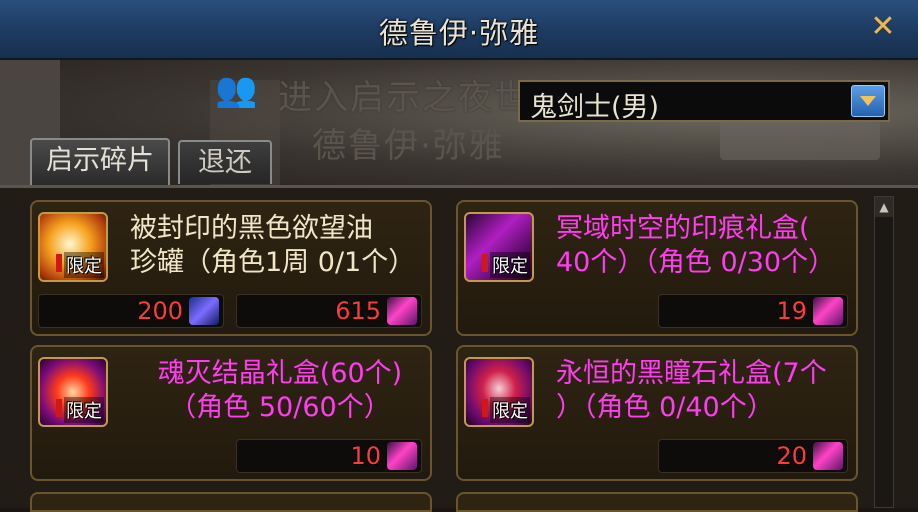  Describe the element at coordinates (225, 162) in the screenshot. I see `tab-refund: 退还` at that location.